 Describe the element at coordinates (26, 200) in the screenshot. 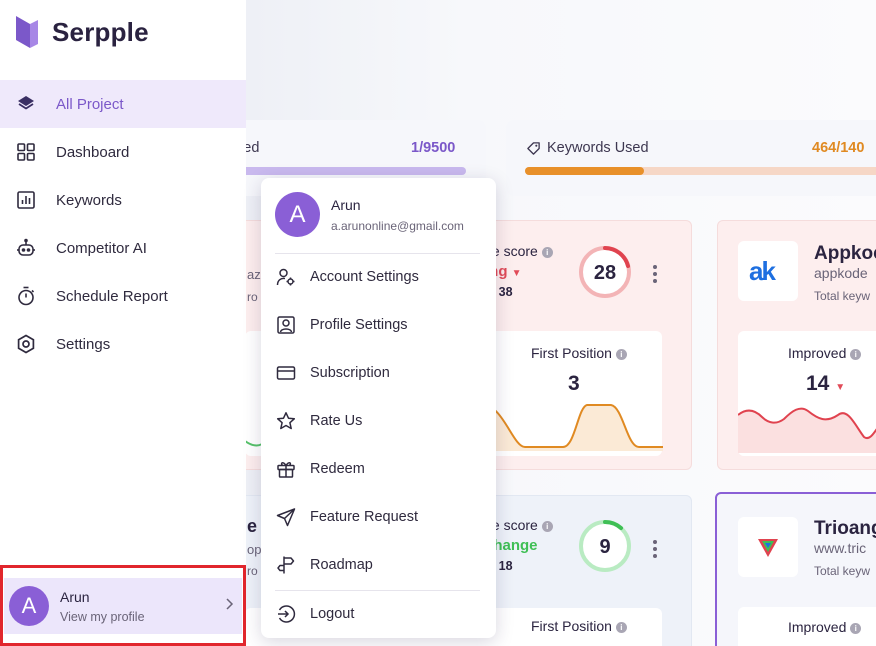

I see `bar-chart-icon` at that location.